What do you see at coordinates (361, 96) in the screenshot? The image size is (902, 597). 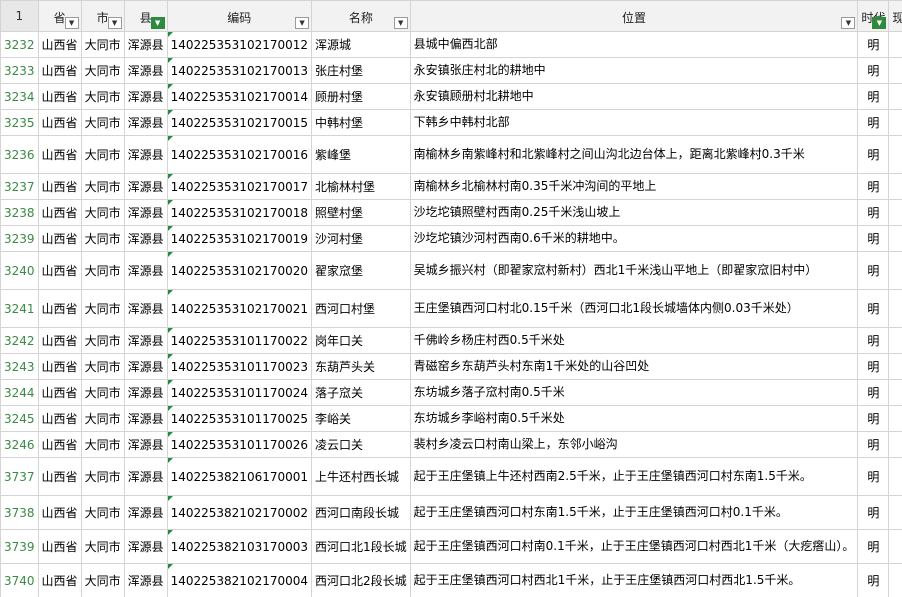 I see `cell-name: 顾册村堡` at bounding box center [361, 96].